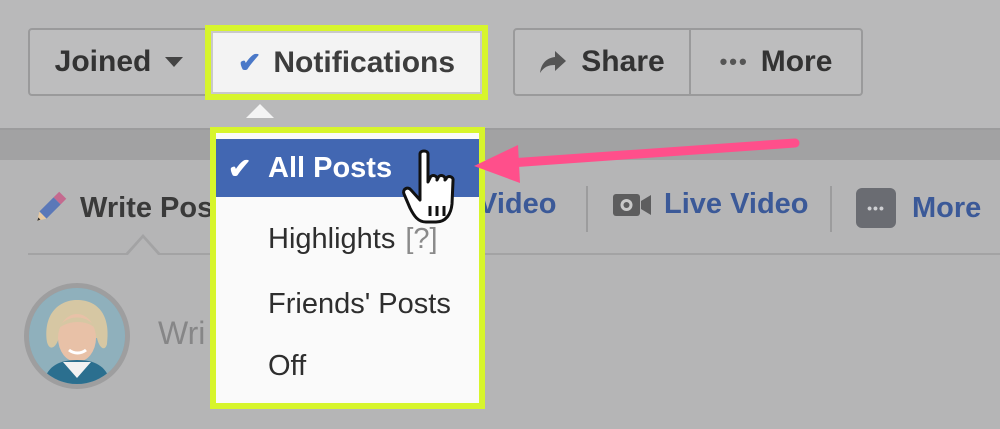 This screenshot has width=1000, height=429. Describe the element at coordinates (428, 186) in the screenshot. I see `hand-cursor-icon` at that location.